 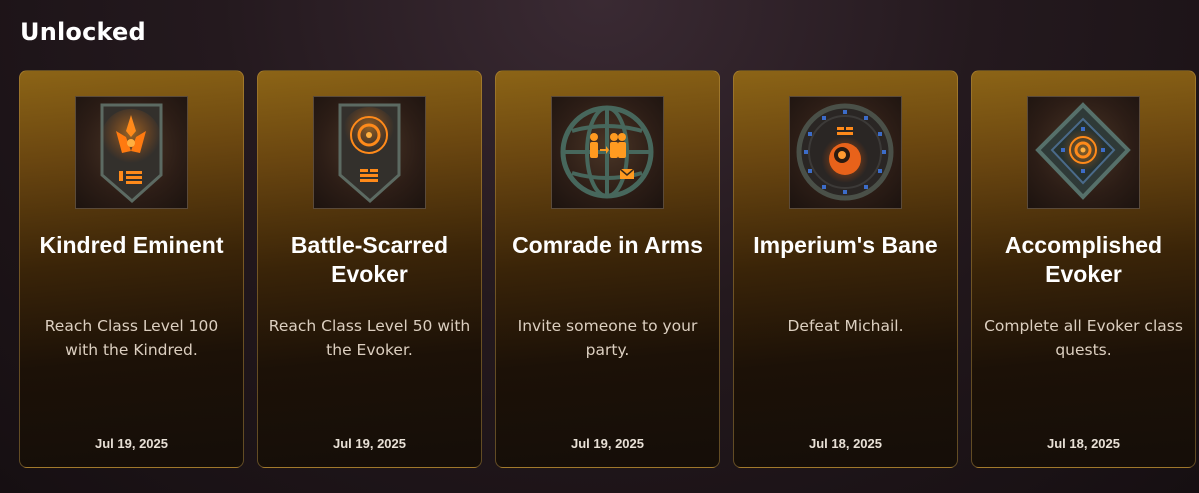 I want to click on achievement-title: Battle-Scarred Evoker, so click(x=369, y=259).